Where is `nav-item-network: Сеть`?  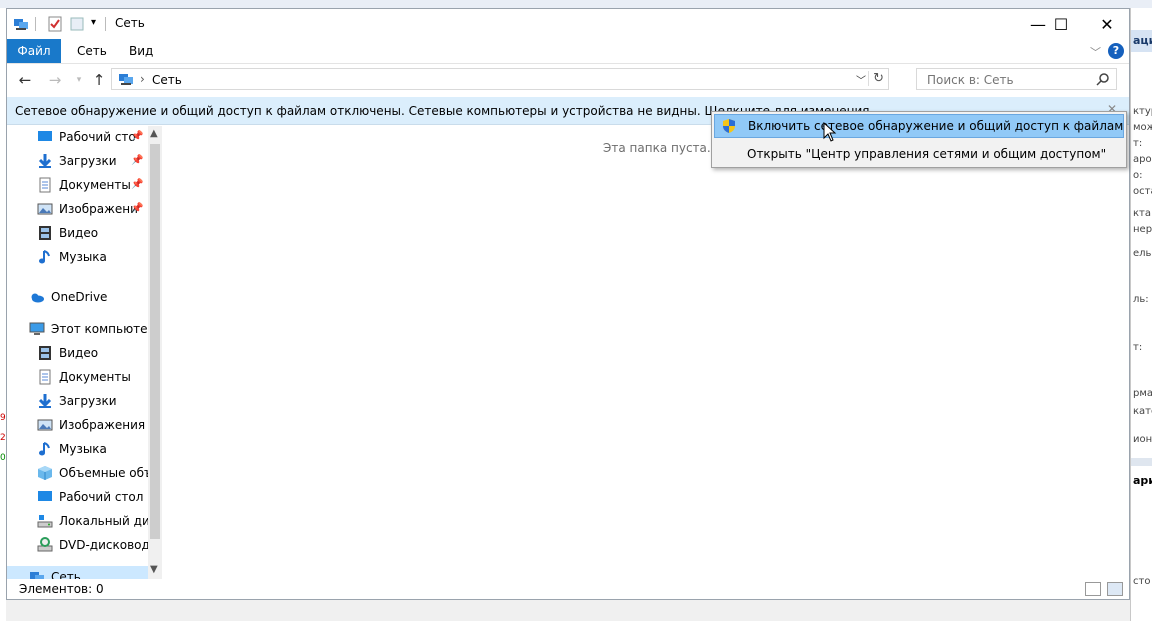
nav-item-network: Сеть is located at coordinates (77, 572).